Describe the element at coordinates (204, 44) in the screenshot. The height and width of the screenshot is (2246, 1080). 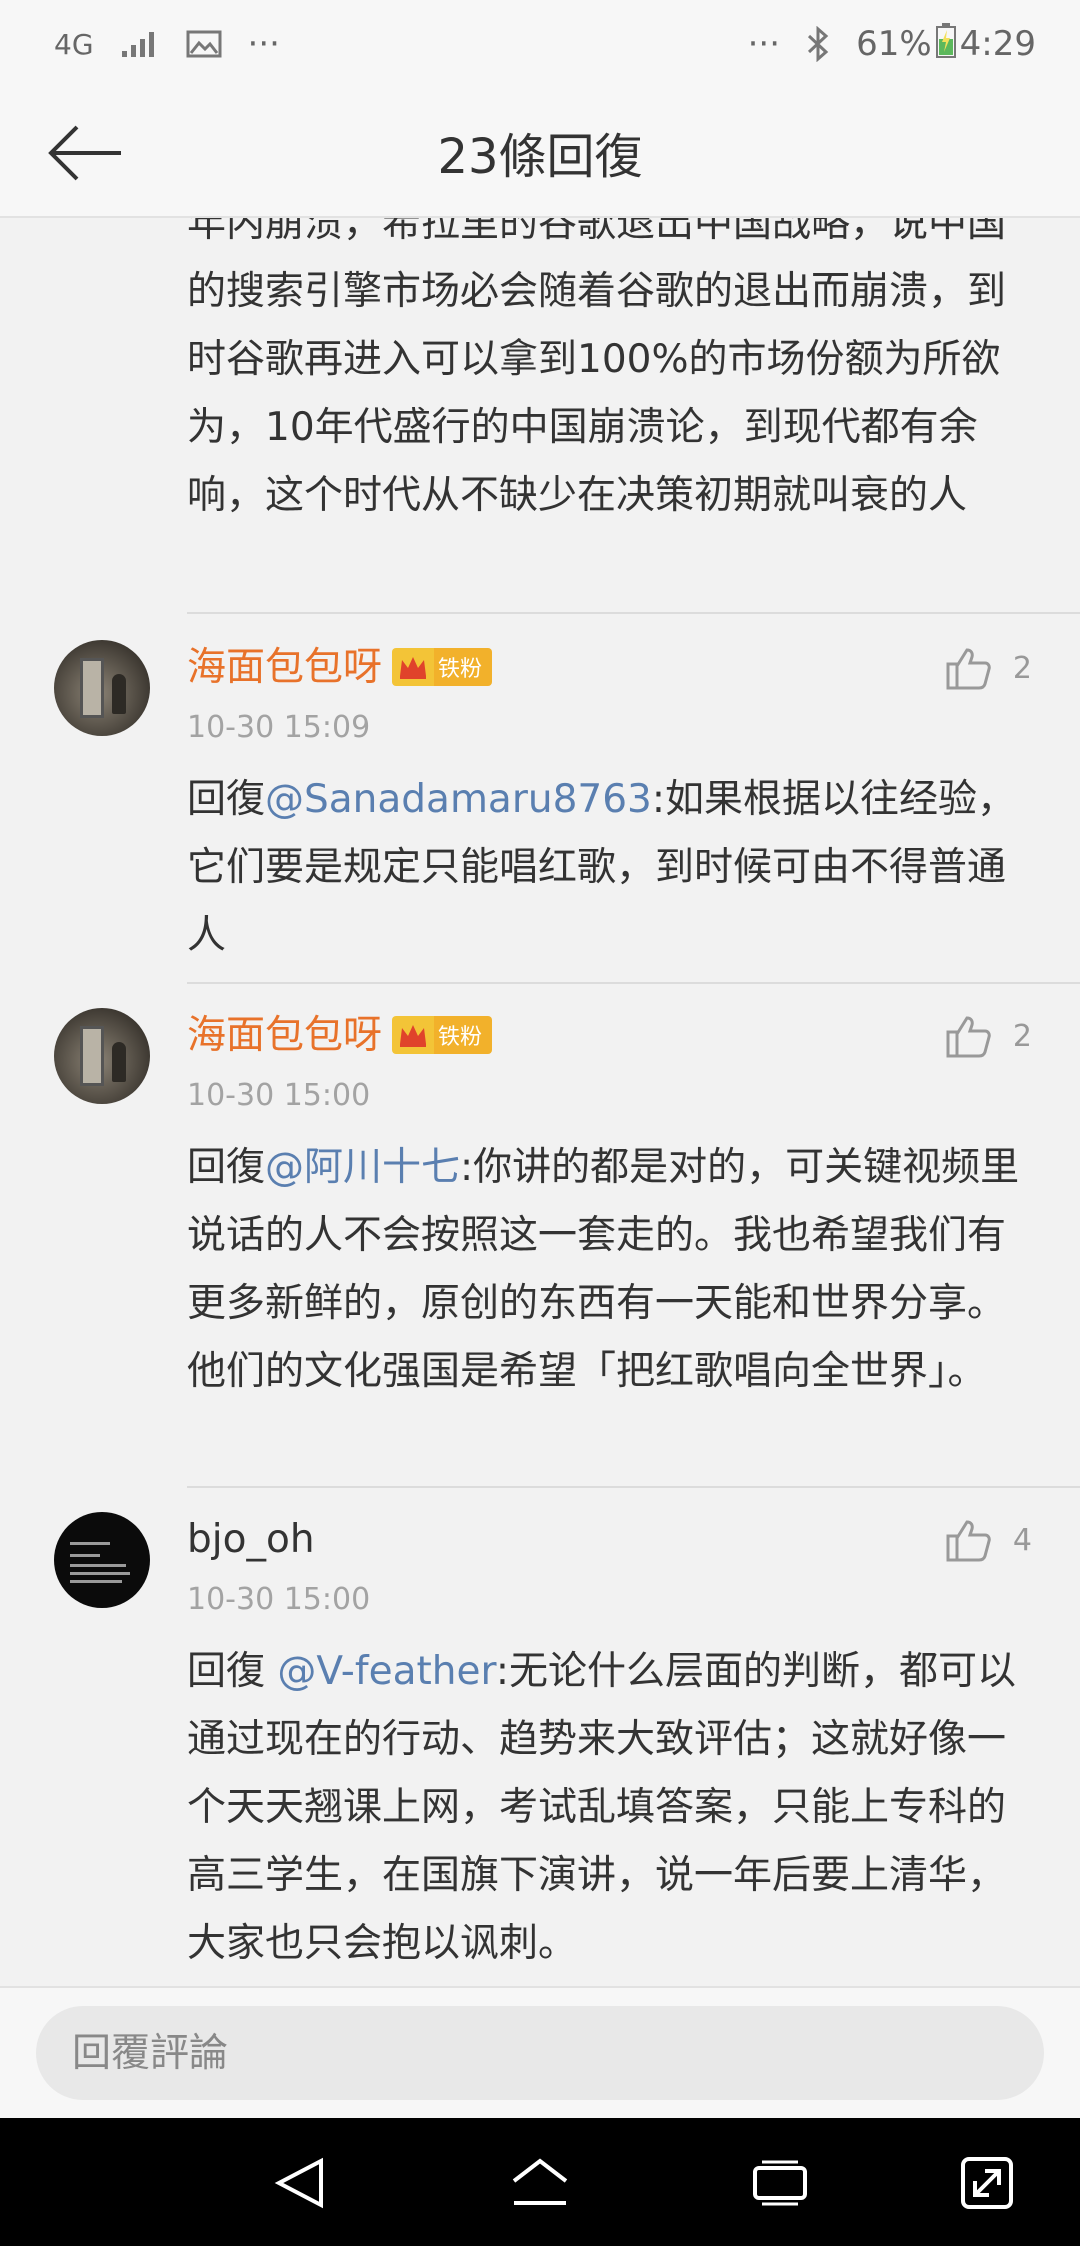
I see `image-icon` at that location.